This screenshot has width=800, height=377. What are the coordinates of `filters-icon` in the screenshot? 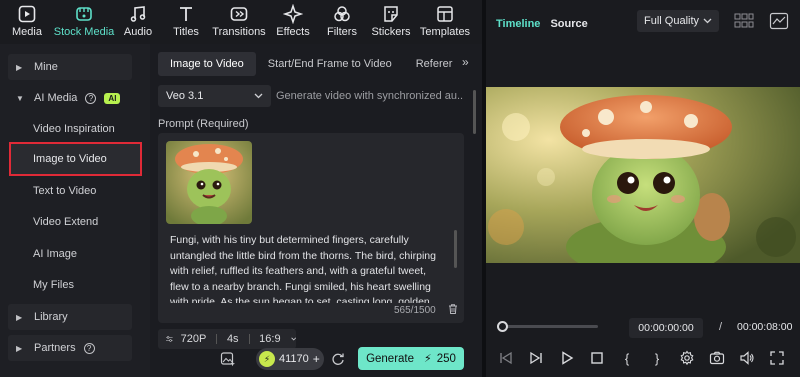 It's located at (342, 14).